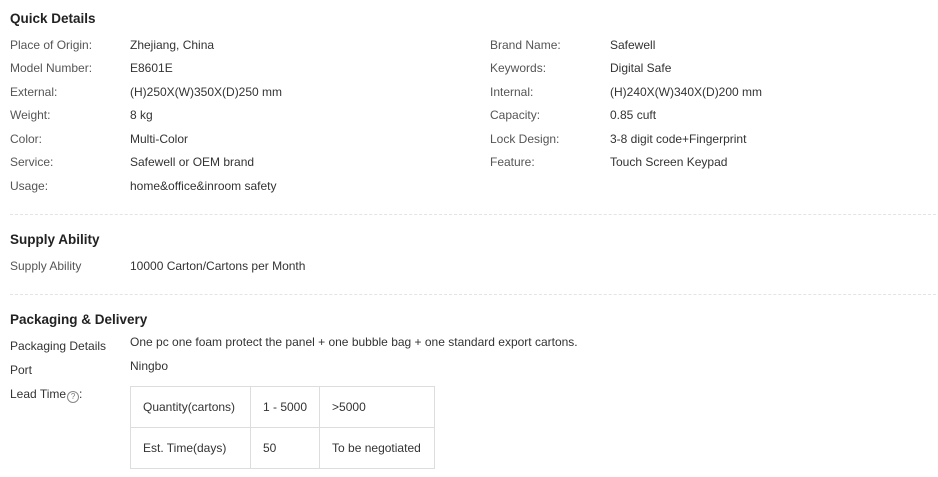  Describe the element at coordinates (29, 186) in the screenshot. I see `detail-label: Usage:` at that location.